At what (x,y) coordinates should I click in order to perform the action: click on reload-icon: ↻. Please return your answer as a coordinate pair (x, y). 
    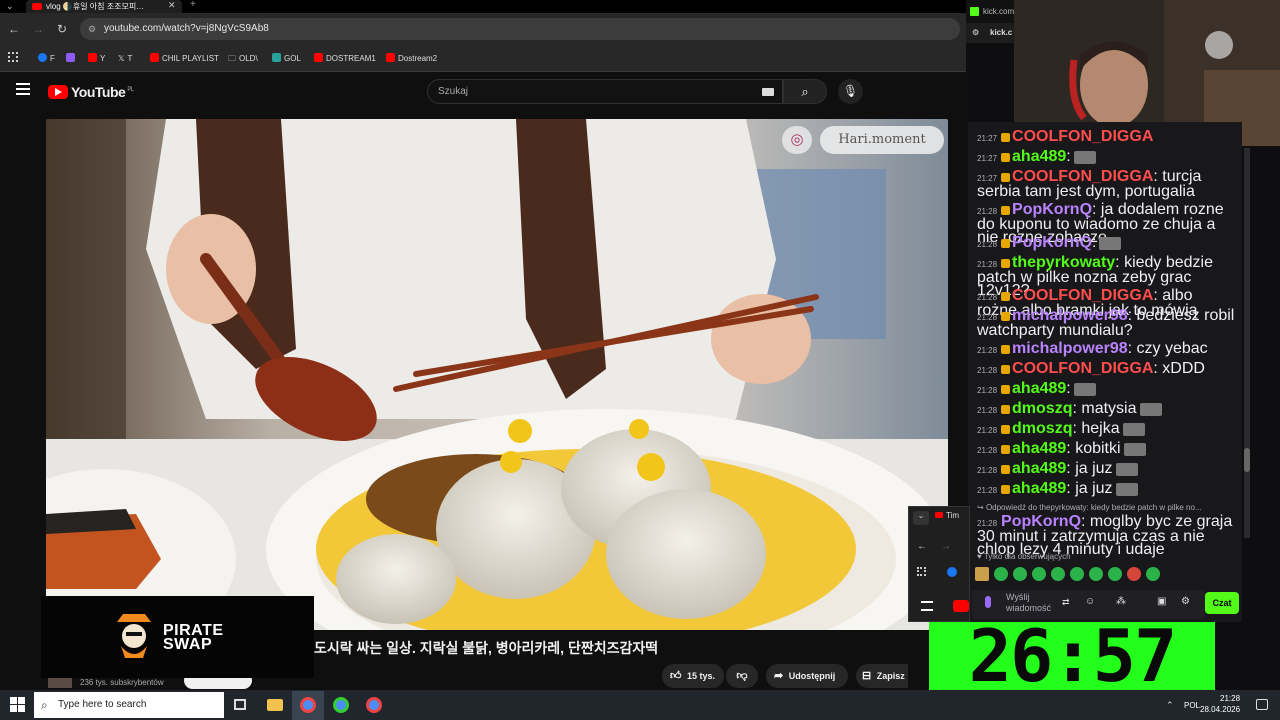
    Looking at the image, I should click on (62, 29).